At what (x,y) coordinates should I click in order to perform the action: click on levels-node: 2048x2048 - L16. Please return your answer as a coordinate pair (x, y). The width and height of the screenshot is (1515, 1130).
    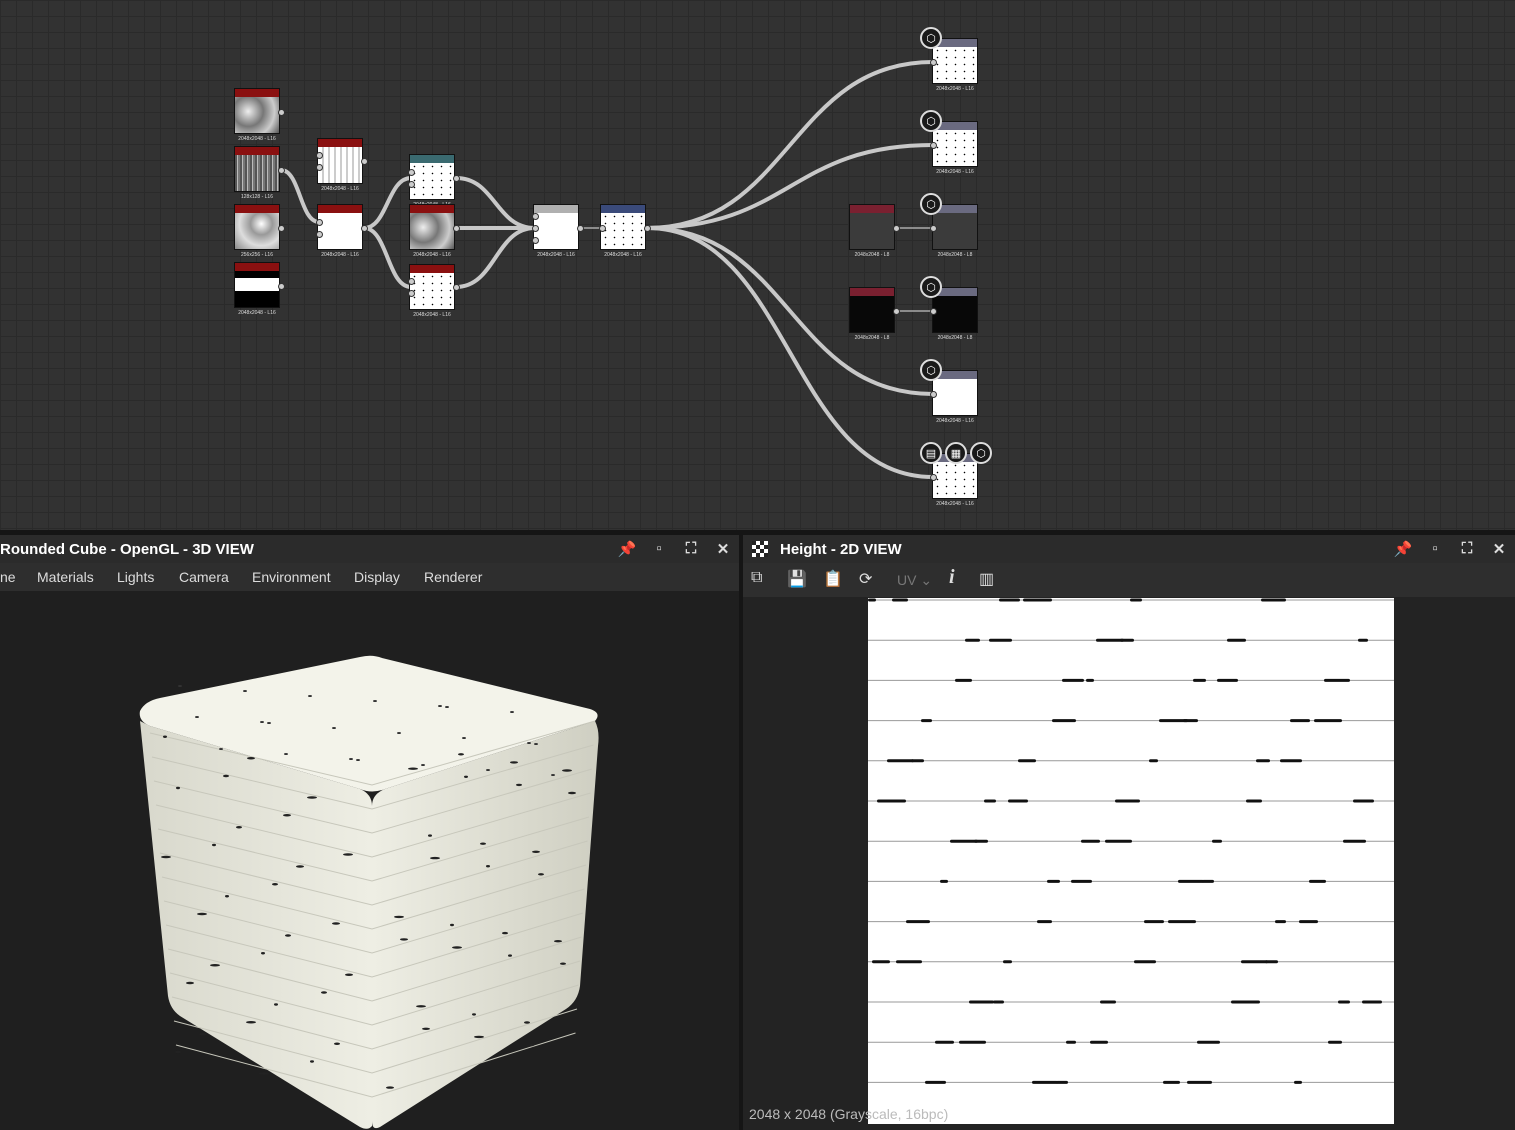
    Looking at the image, I should click on (623, 231).